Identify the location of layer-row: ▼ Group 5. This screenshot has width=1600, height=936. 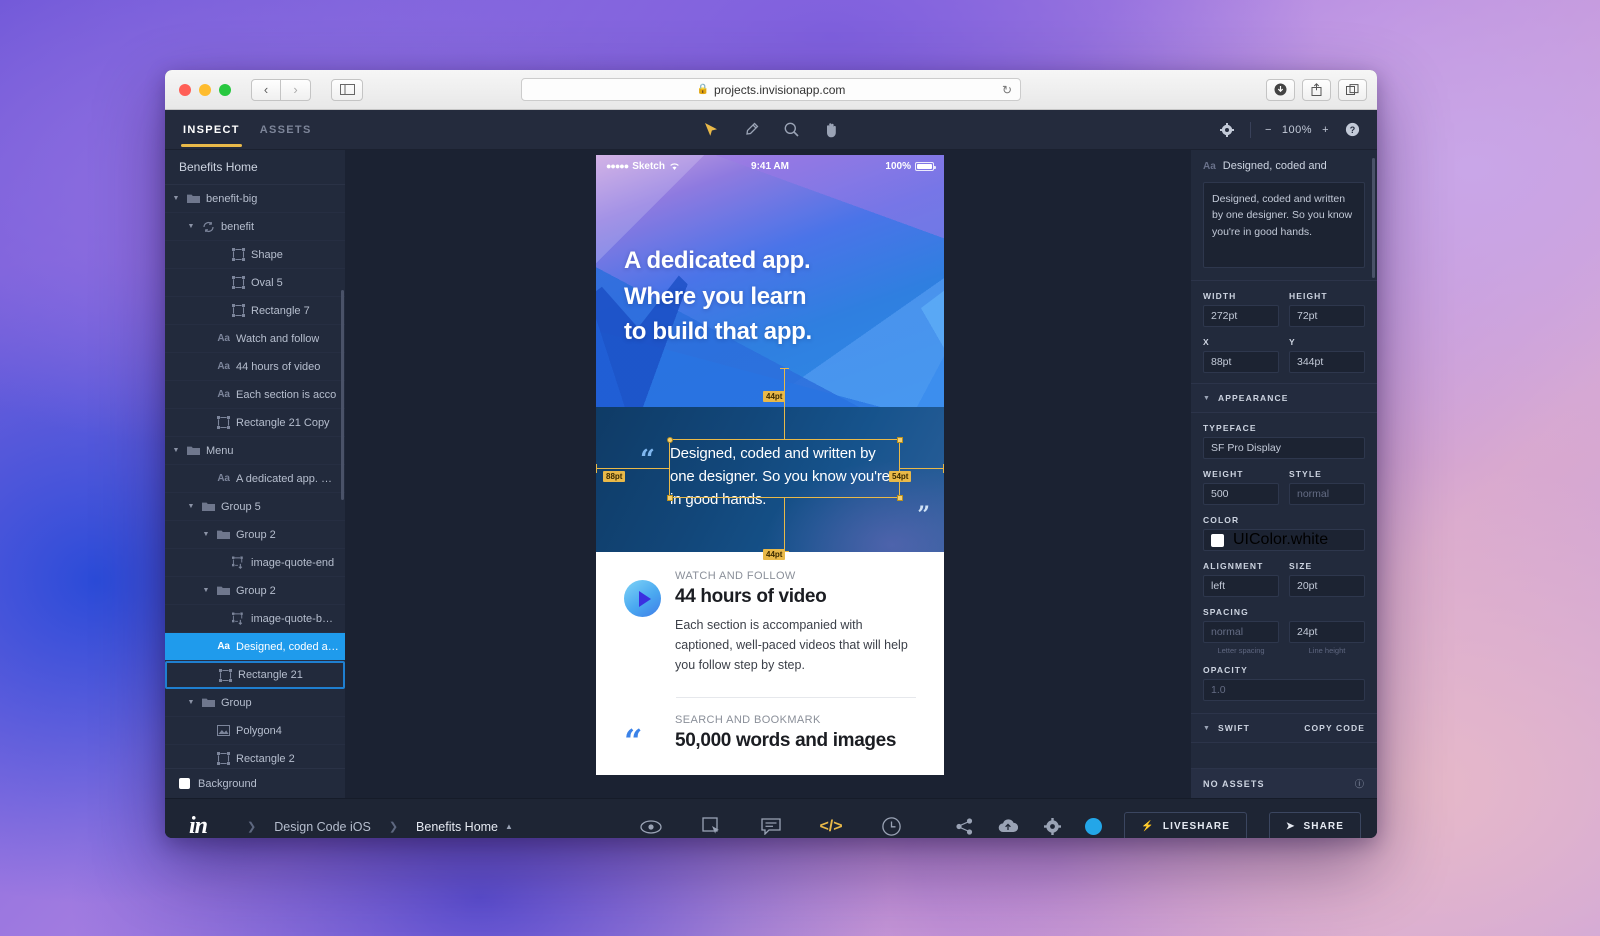
(255, 507).